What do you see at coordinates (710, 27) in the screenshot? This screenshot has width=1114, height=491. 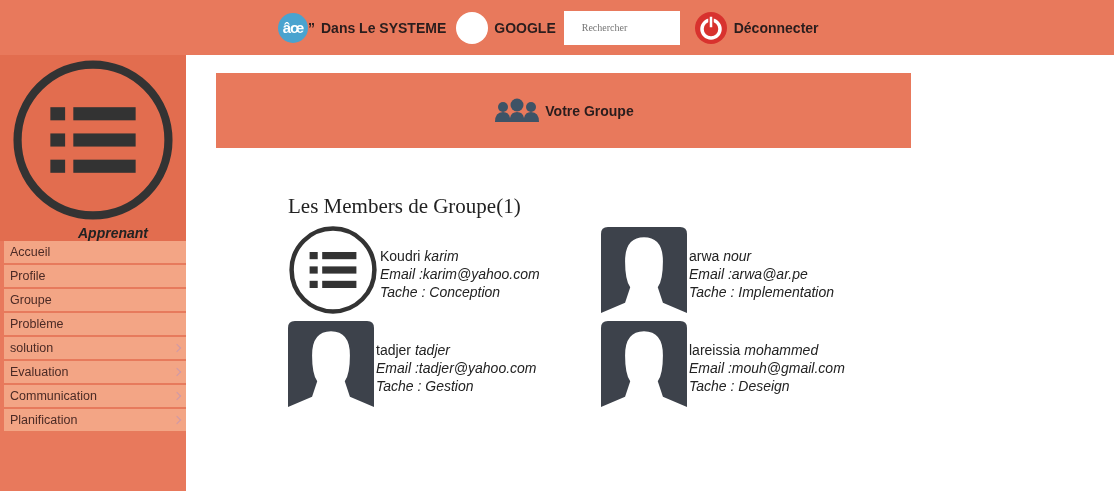 I see `power-icon` at bounding box center [710, 27].